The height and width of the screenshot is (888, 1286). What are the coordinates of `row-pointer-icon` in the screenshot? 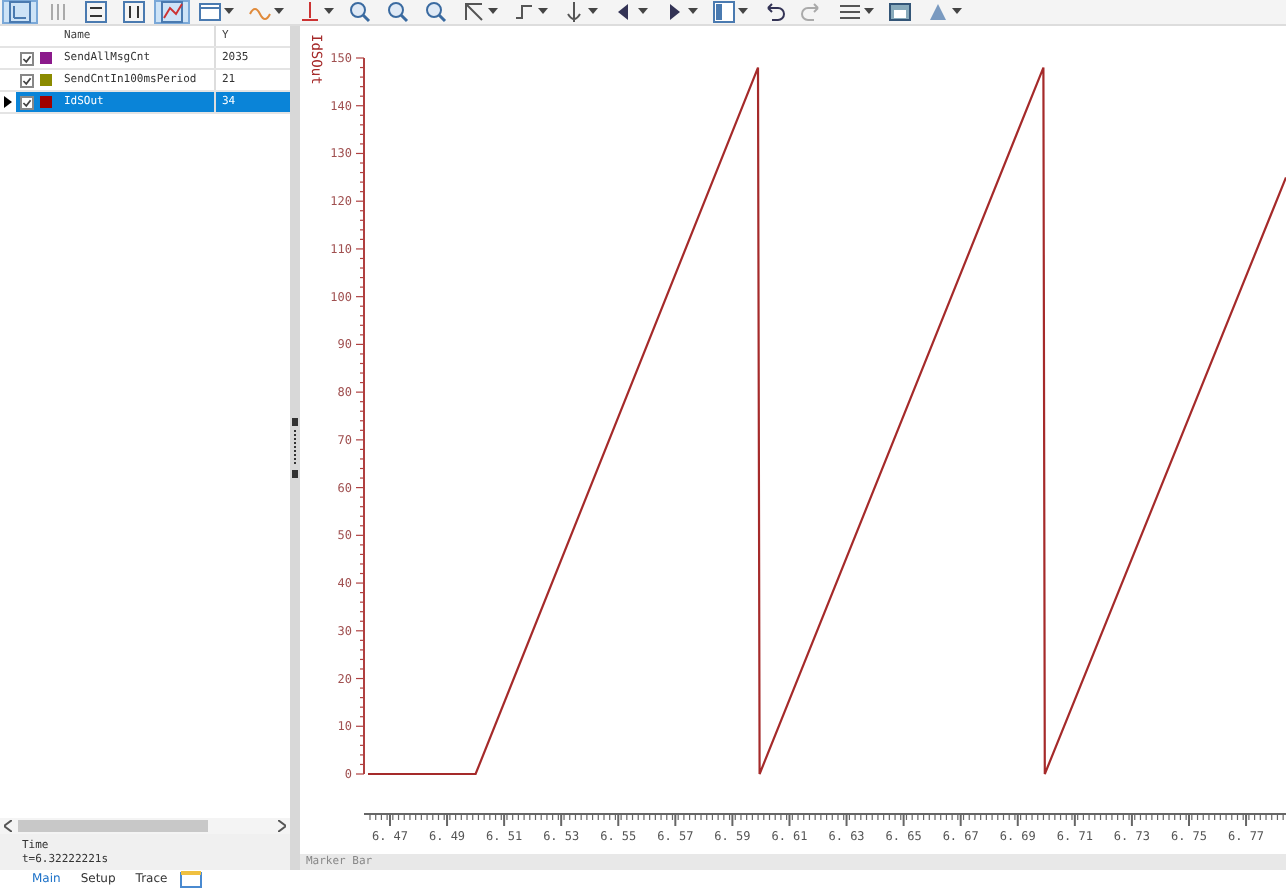 It's located at (8, 102).